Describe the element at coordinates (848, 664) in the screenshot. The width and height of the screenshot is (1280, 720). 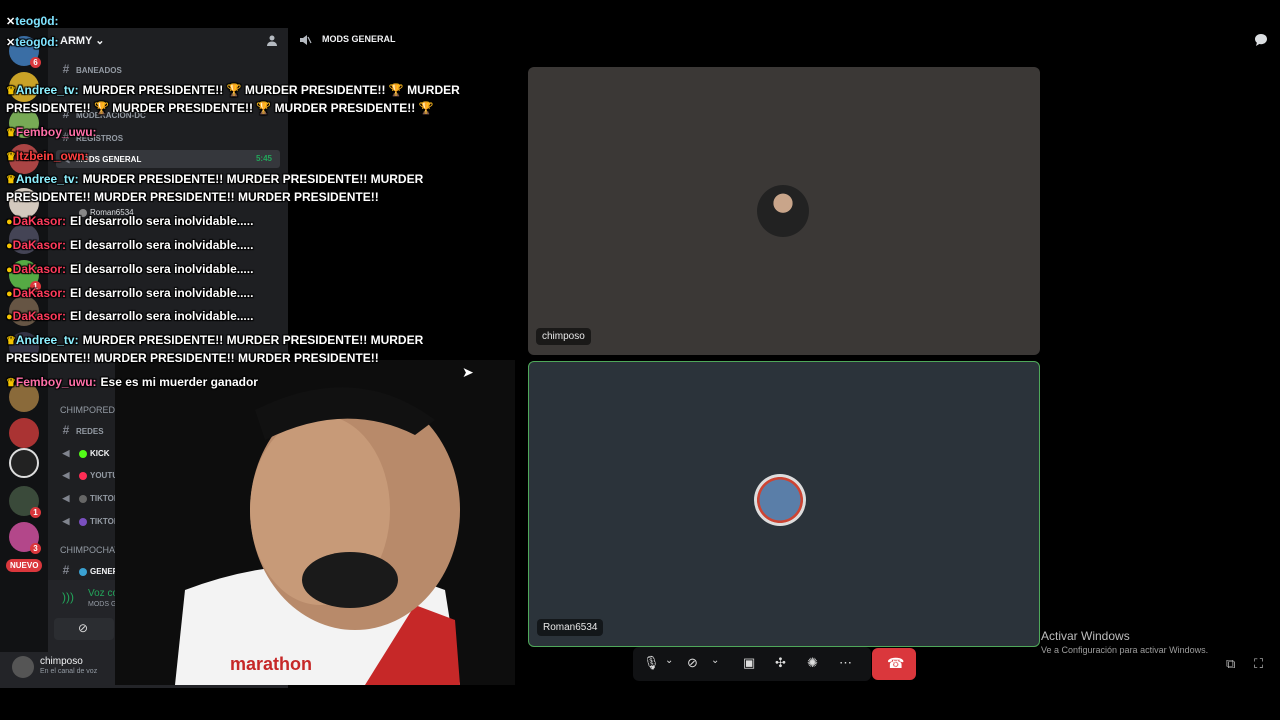
I see `more-icon: ⋯` at that location.